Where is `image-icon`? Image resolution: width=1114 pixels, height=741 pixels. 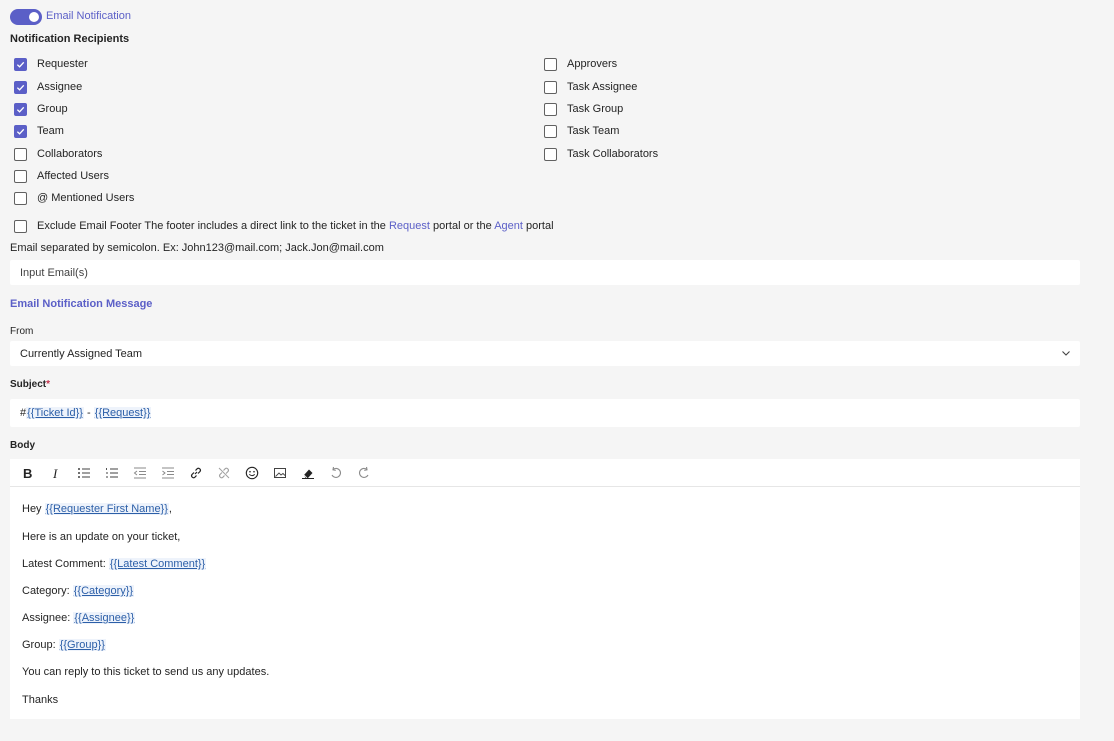
image-icon is located at coordinates (280, 473).